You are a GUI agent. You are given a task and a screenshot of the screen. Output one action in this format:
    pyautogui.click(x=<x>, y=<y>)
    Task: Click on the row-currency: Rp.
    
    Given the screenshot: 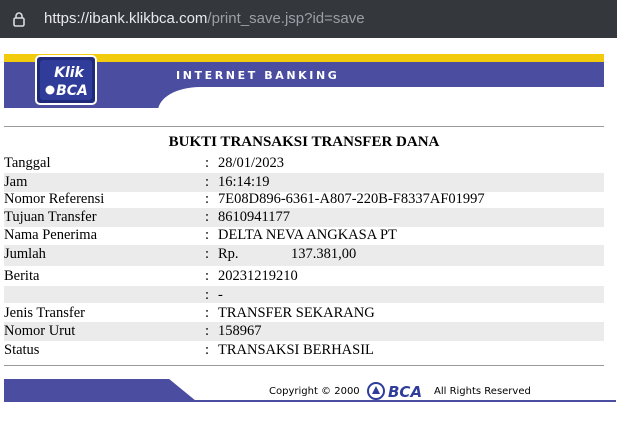 What is the action you would take?
    pyautogui.click(x=228, y=254)
    